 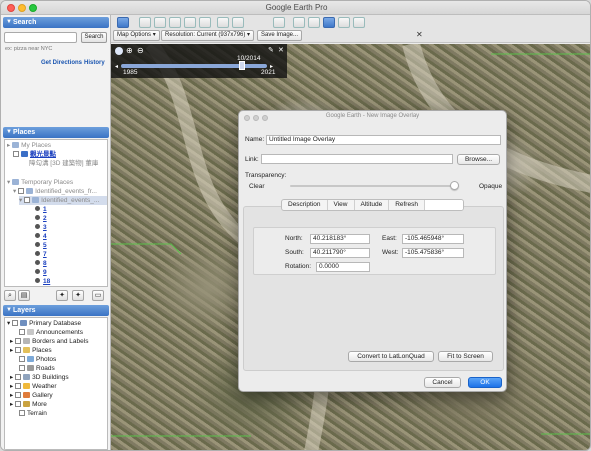 I want to click on history-link: History, so click(x=94, y=63).